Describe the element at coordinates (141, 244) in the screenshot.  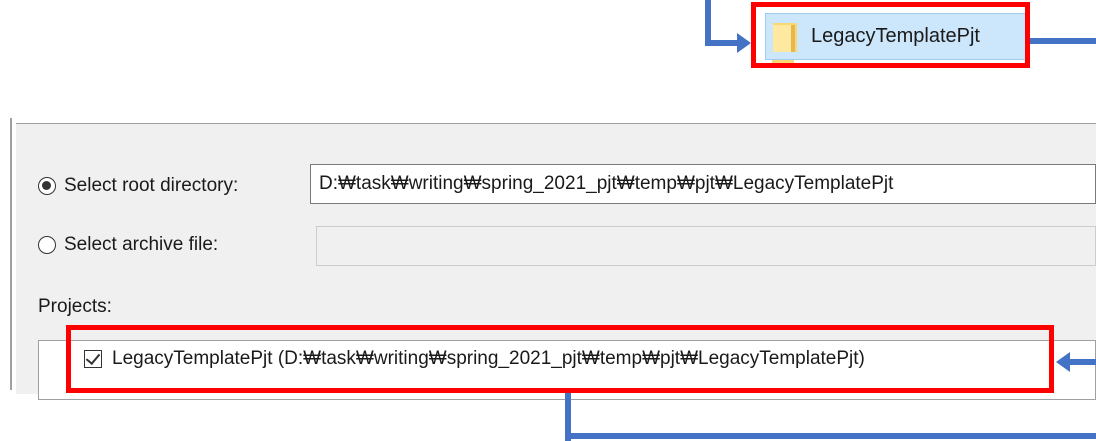
I see `archive-file-label: Select archive file:` at that location.